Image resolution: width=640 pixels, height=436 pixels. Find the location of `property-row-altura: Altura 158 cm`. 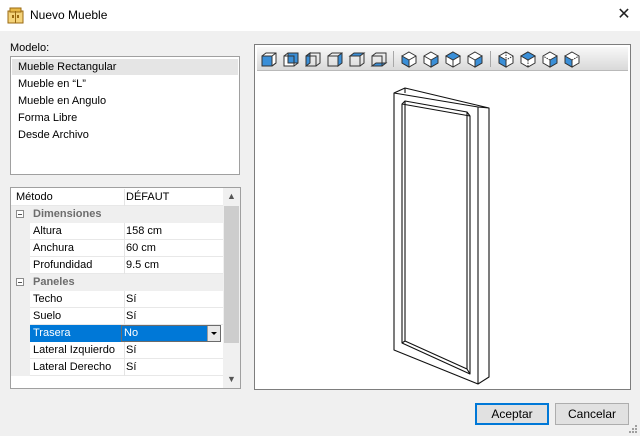

property-row-altura: Altura 158 cm is located at coordinates (117, 231).